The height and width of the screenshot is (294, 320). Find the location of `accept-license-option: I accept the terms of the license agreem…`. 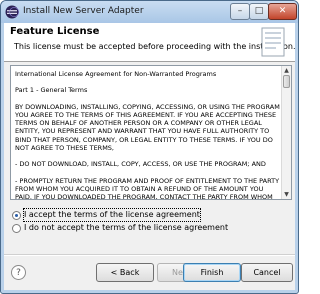

accept-license-option: I accept the terms of the license agreem… is located at coordinates (106, 215).